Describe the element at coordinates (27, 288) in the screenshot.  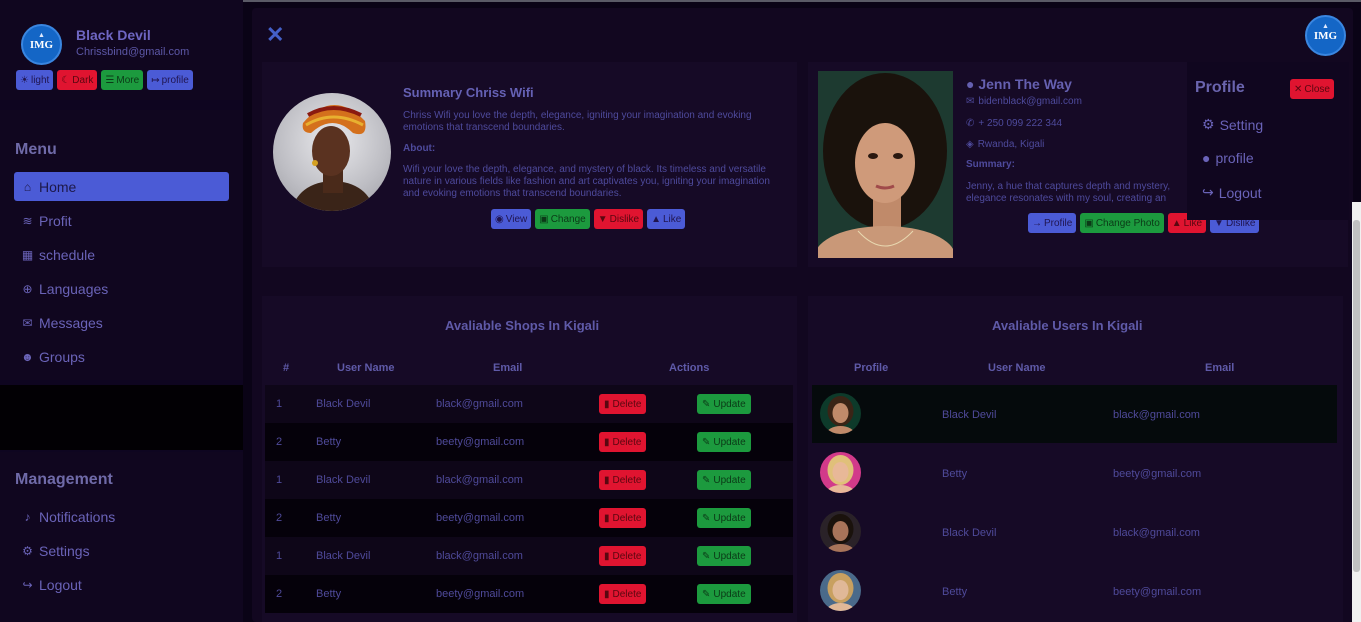
I see `globe-icon: ⊕` at that location.